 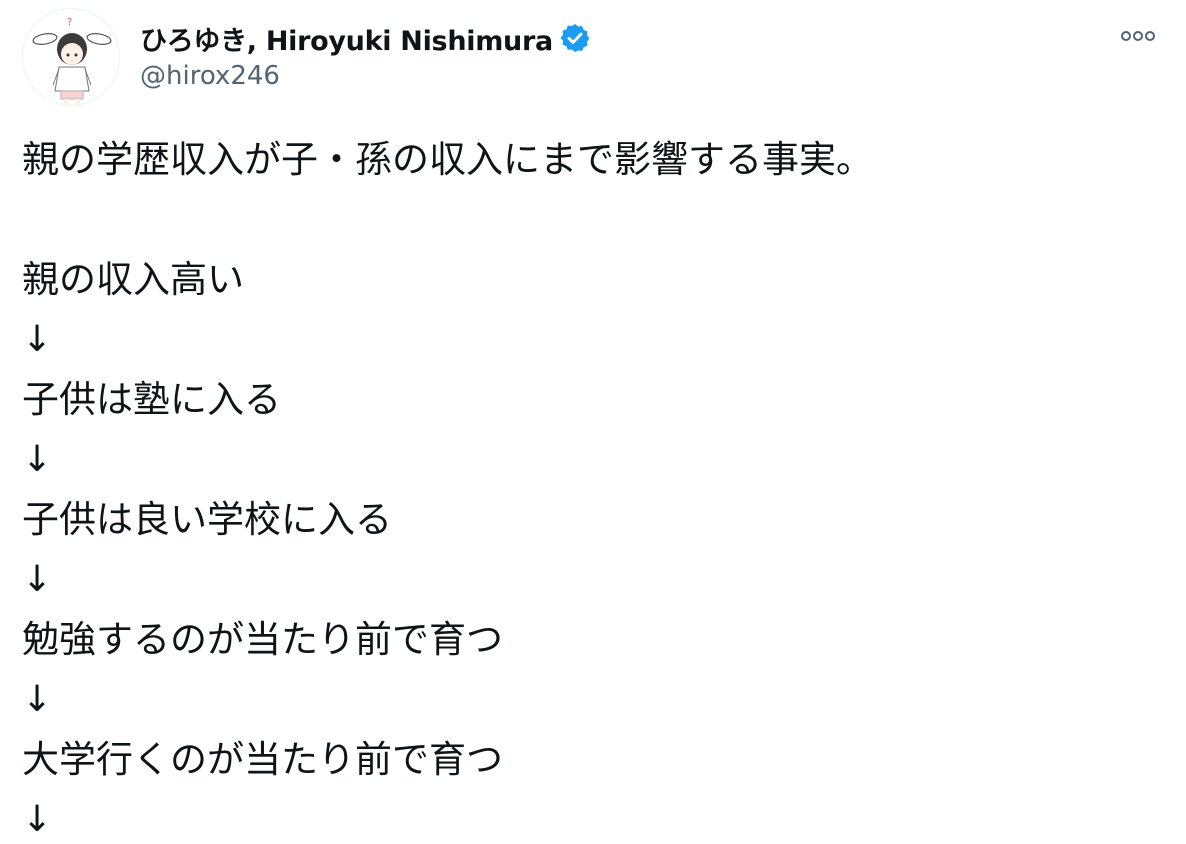 I want to click on tweet-line: 大学行くのが当たり前で育つ, so click(x=262, y=759).